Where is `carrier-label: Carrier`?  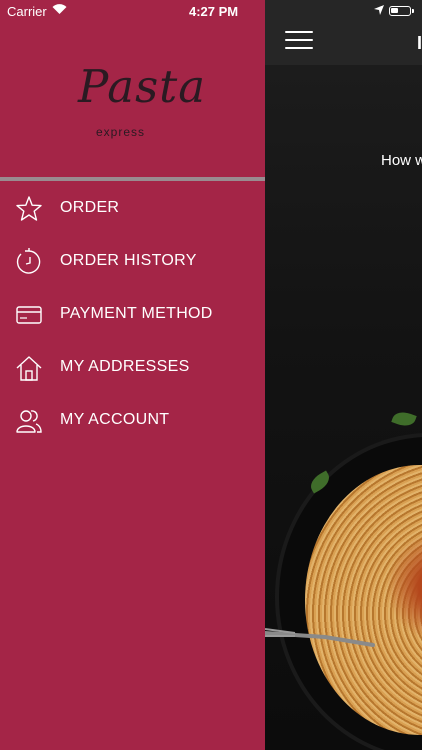
carrier-label: Carrier is located at coordinates (27, 11).